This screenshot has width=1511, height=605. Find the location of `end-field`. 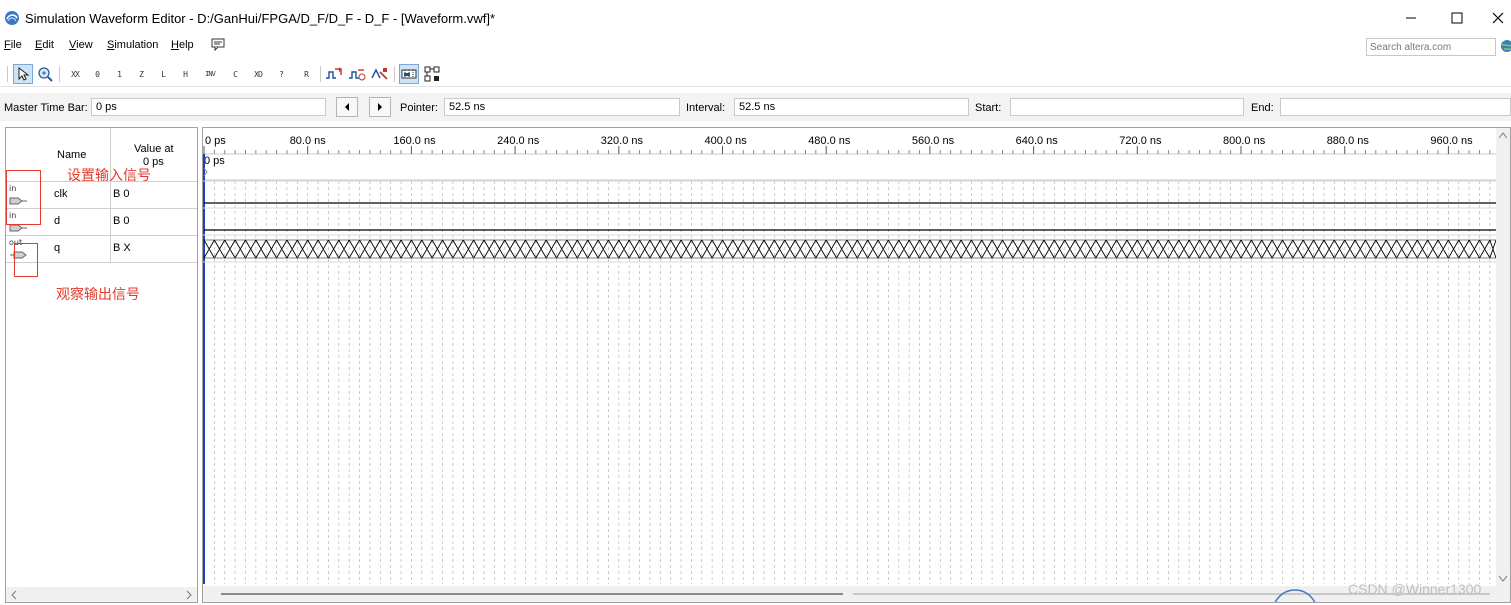

end-field is located at coordinates (1395, 107).